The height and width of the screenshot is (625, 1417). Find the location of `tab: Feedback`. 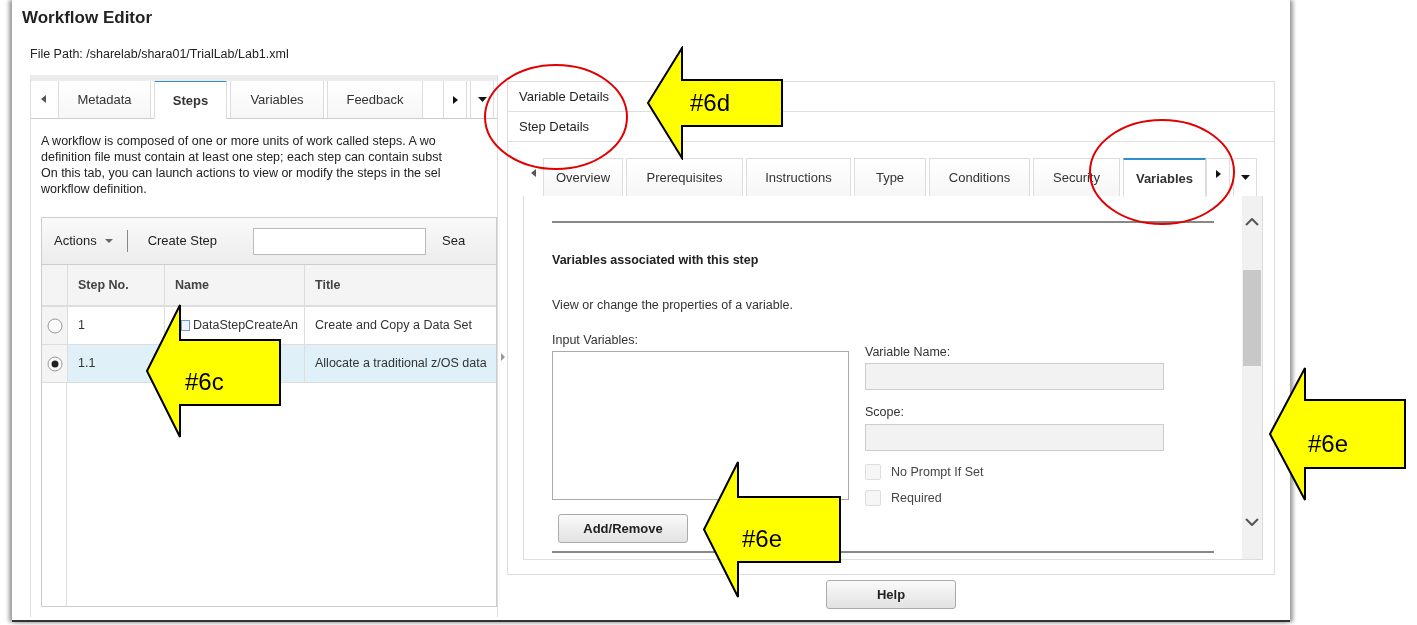

tab: Feedback is located at coordinates (375, 99).